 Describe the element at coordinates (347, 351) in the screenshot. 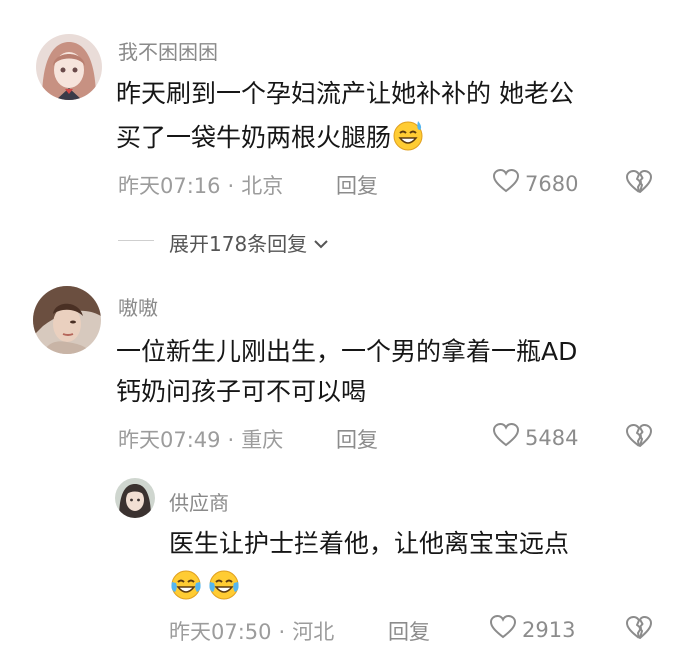

I see `comment-text-line: 一位新生儿刚出生，一个男的拿着一瓶AD` at that location.